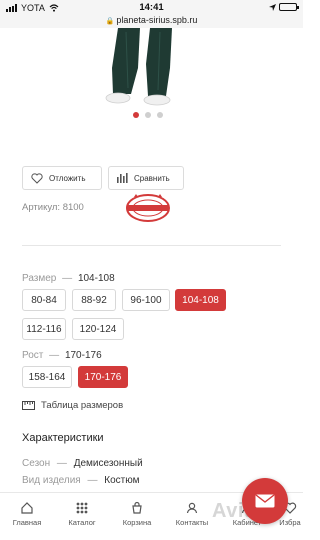 The image size is (320, 540). What do you see at coordinates (151, 245) in the screenshot?
I see `divider` at bounding box center [151, 245].